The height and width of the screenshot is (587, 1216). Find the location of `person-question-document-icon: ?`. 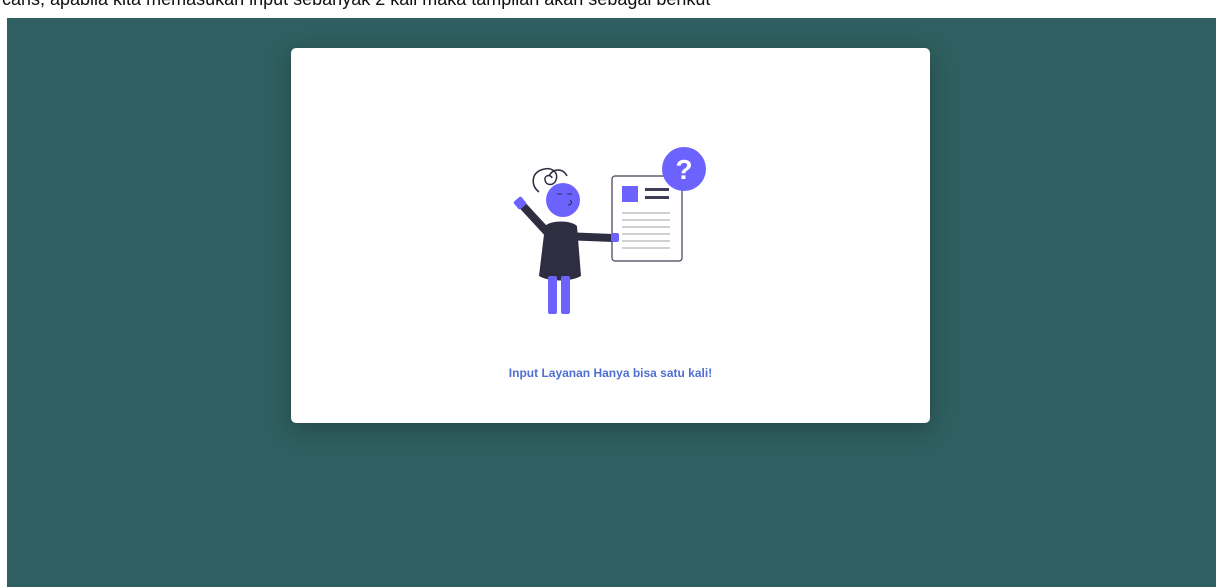

person-question-document-icon: ? is located at coordinates (609, 230).